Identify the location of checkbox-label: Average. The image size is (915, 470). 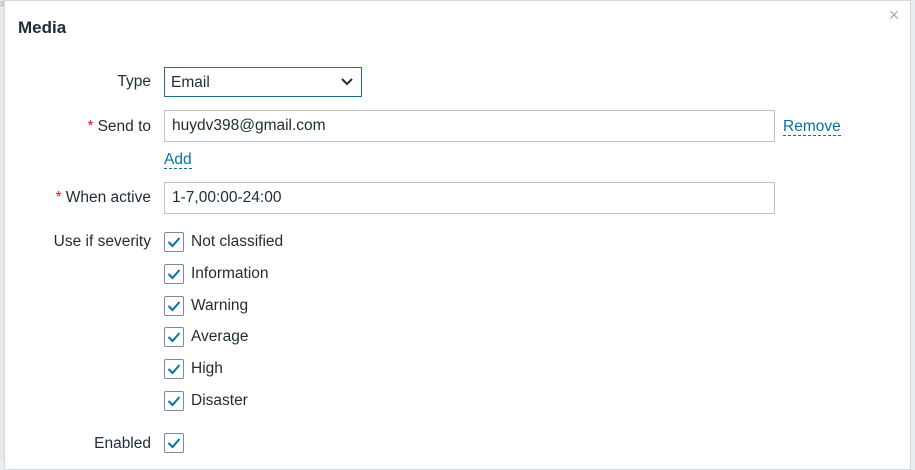
(220, 336).